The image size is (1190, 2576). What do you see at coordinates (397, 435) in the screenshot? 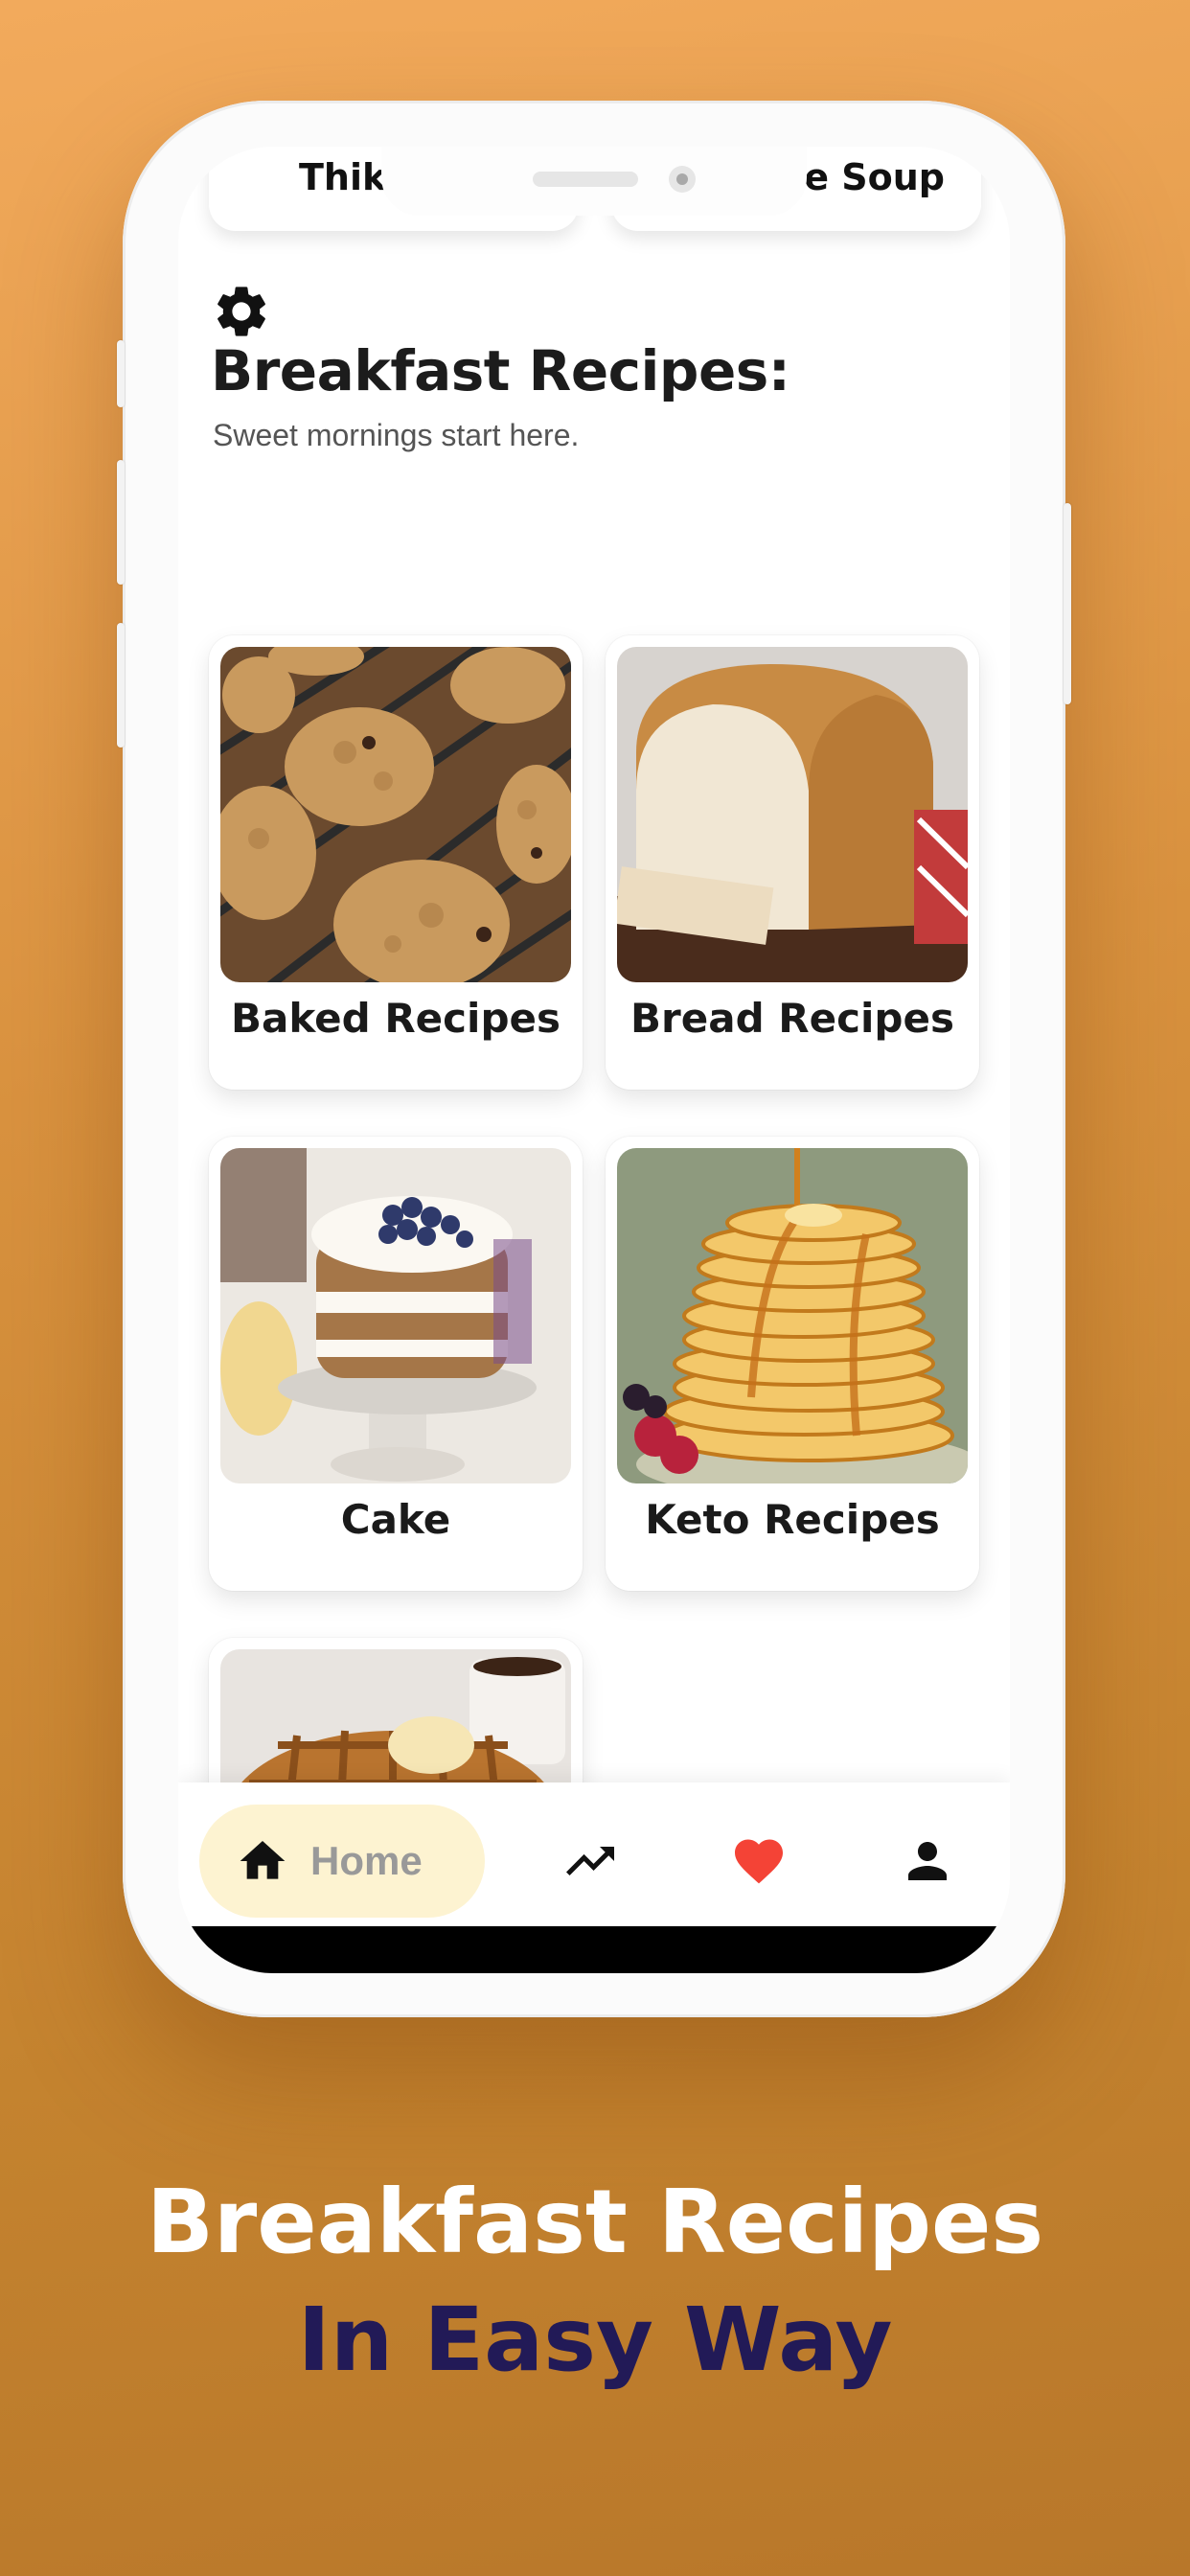
I see `page-subtitle: Sweet mornings start here.` at bounding box center [397, 435].